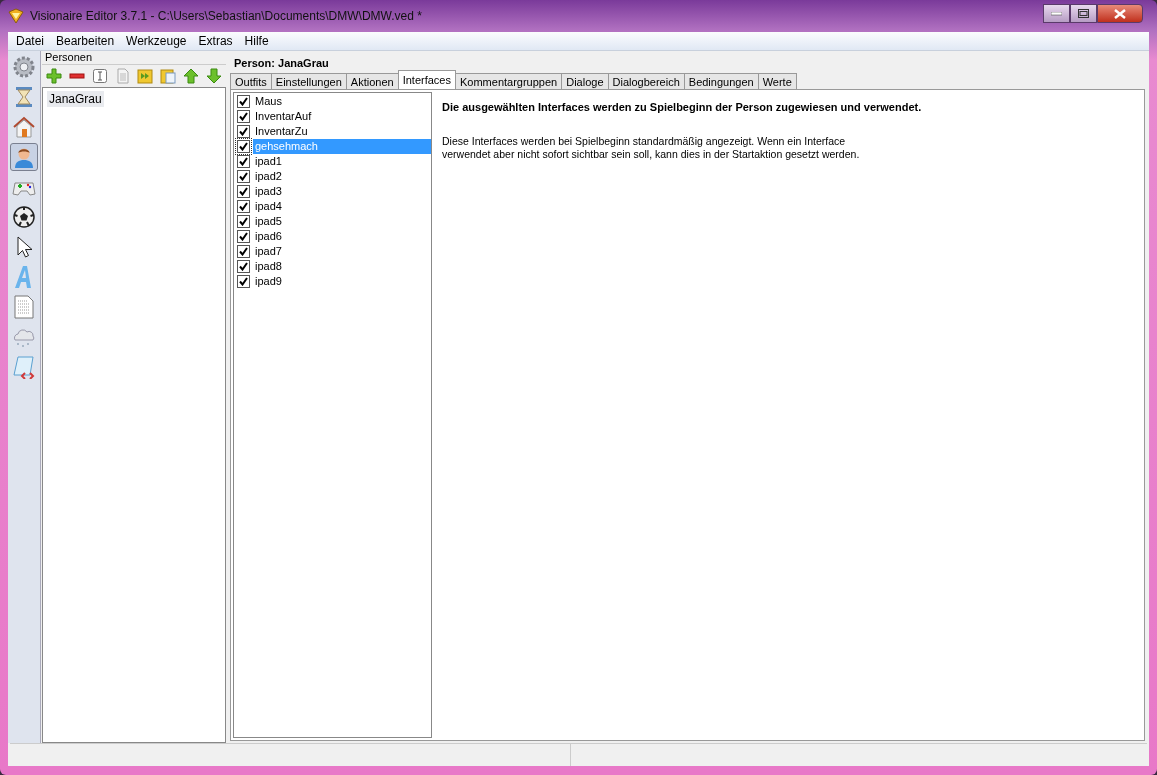  What do you see at coordinates (156, 41) in the screenshot?
I see `menu-item: Werkzeuge` at bounding box center [156, 41].